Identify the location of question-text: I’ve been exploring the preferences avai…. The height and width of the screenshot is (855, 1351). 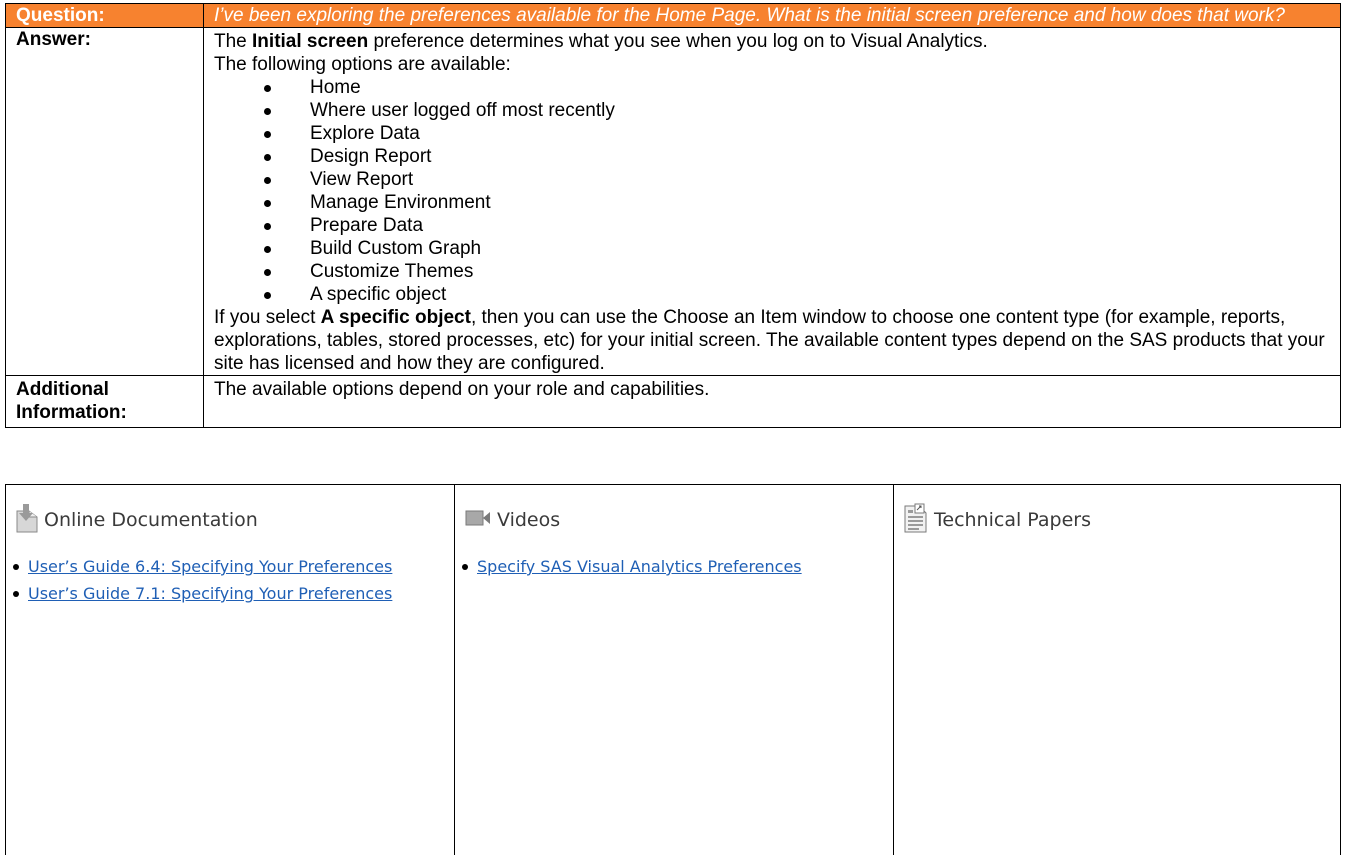
(772, 15).